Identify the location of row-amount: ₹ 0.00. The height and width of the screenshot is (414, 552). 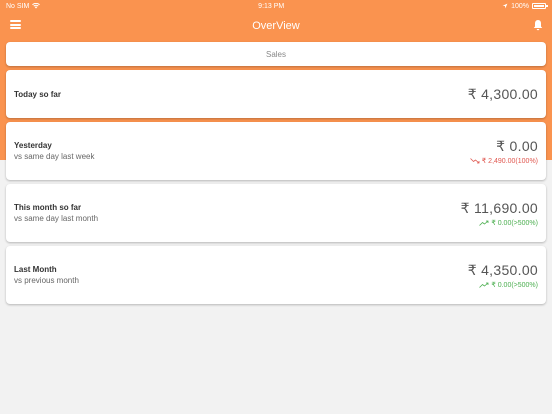
(517, 145).